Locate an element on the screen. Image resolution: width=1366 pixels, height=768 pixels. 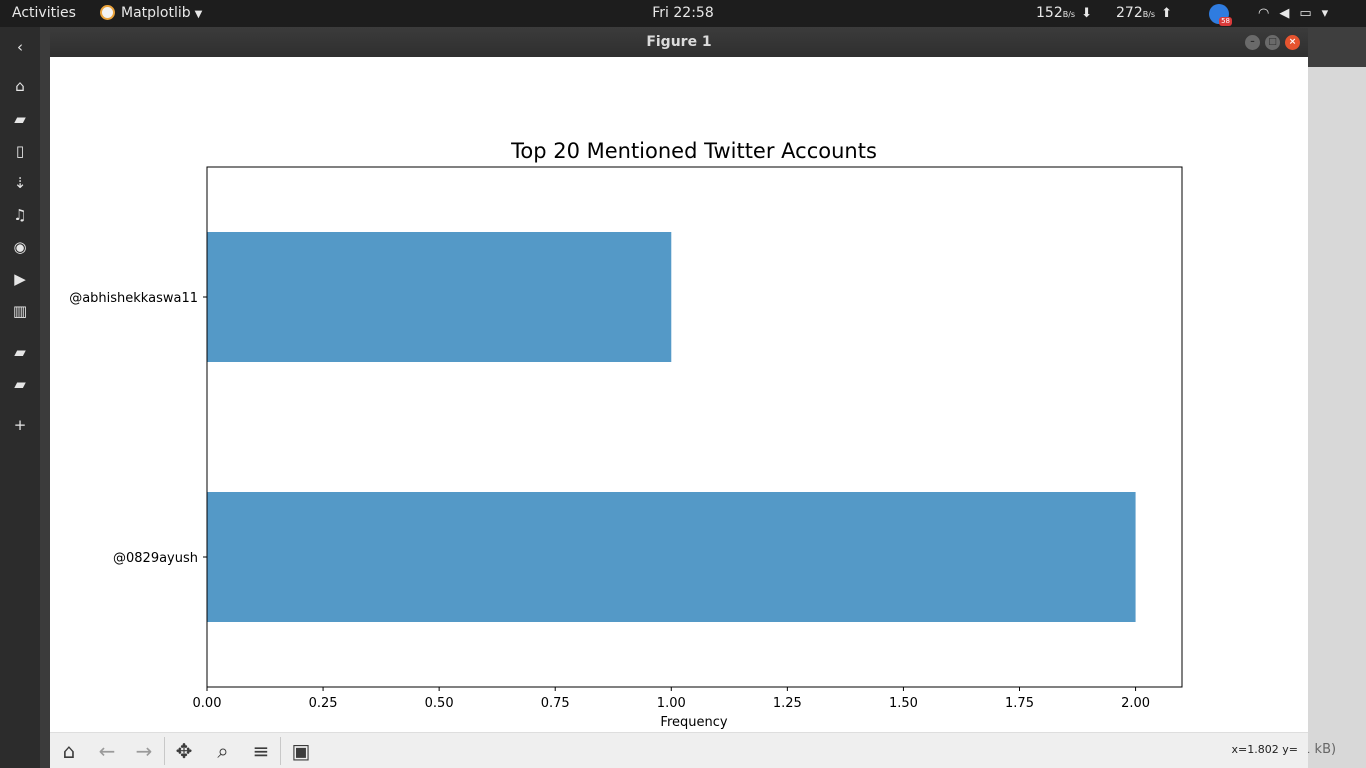
music-icon: ♫ is located at coordinates (20, 215).